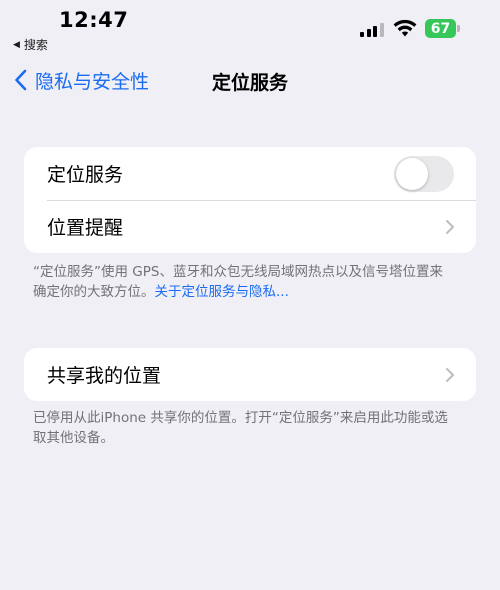  I want to click on share-my-location-label: 共享我的位置, so click(104, 376).